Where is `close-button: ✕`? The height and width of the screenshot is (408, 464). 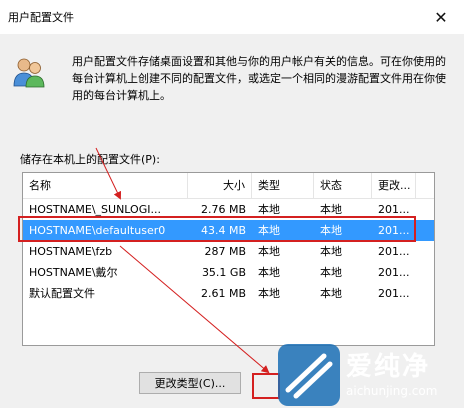 close-button: ✕ is located at coordinates (441, 17).